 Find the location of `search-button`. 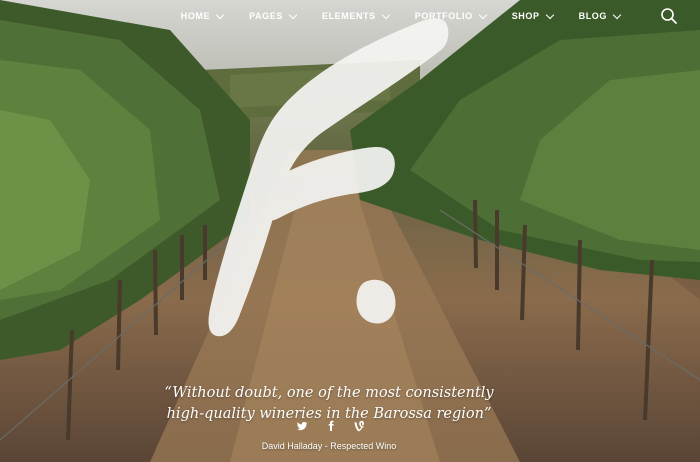

search-button is located at coordinates (669, 16).